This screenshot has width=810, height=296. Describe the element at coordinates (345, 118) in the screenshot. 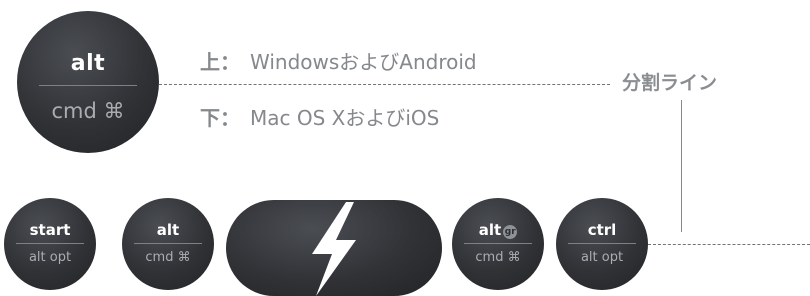

I see `lower-os-text: Mac OS XおよびiOS` at that location.